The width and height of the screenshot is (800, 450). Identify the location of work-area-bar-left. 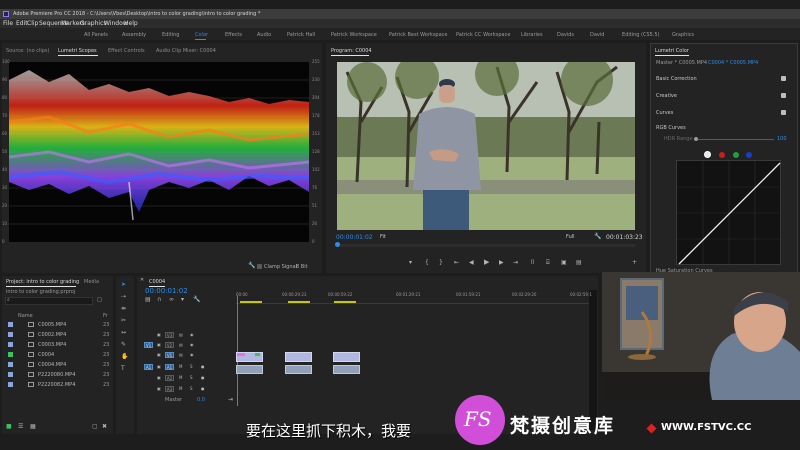
(251, 302).